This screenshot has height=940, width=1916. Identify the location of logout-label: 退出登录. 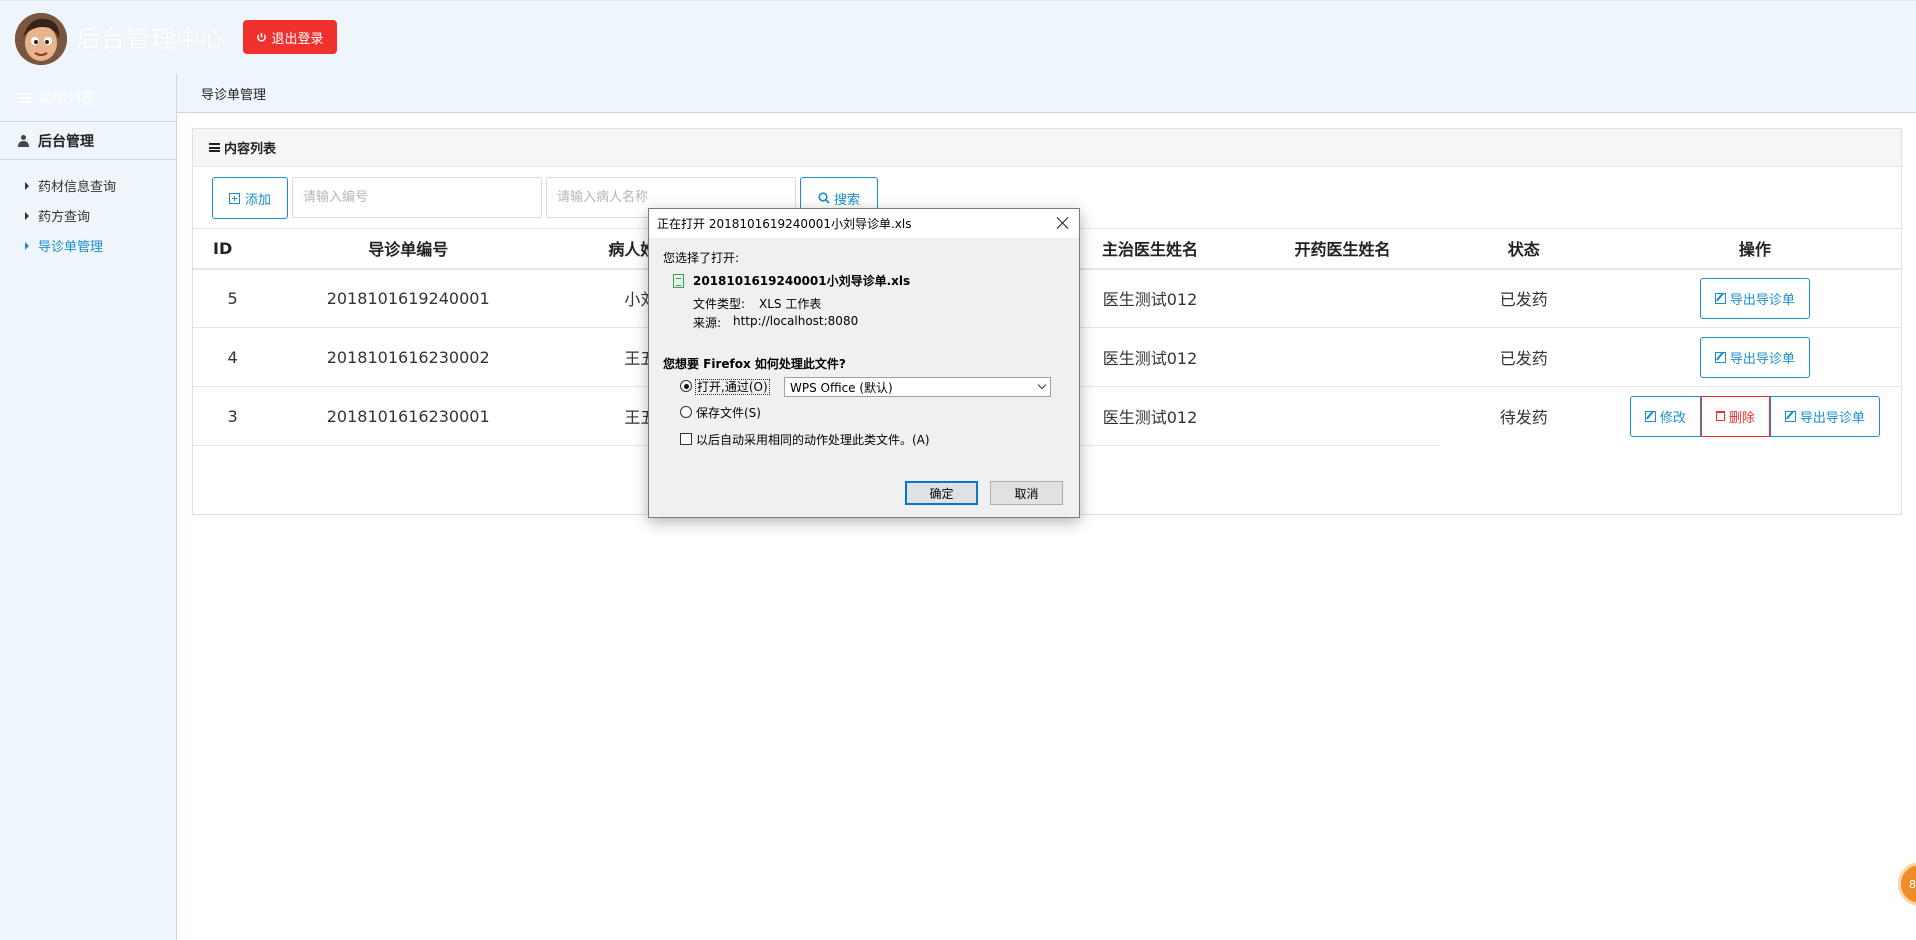
(297, 39).